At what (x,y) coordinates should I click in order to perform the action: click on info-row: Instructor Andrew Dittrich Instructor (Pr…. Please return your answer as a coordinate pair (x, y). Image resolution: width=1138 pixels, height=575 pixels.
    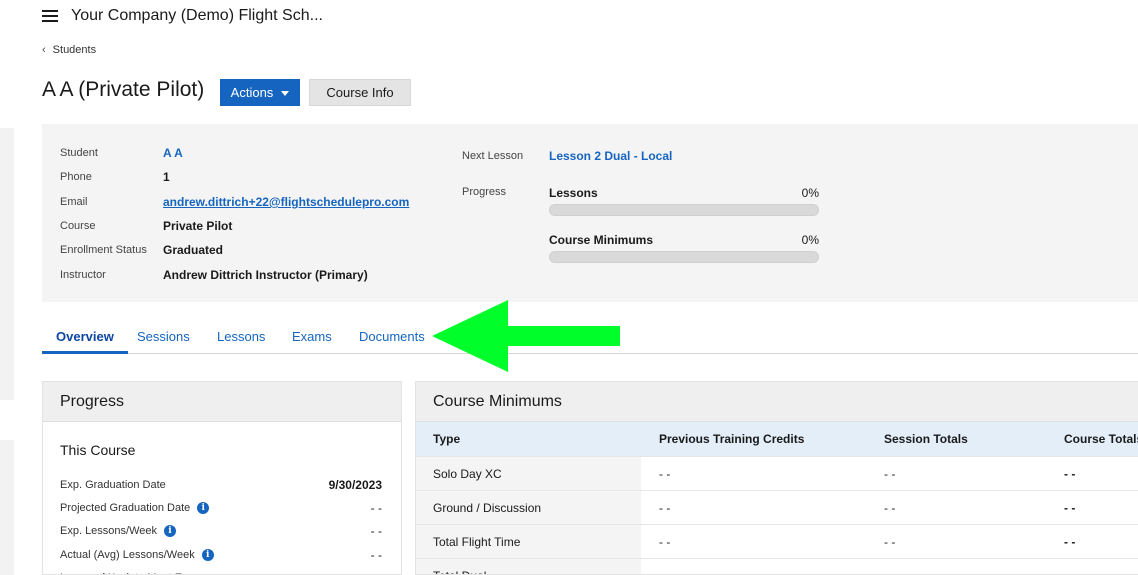
    Looking at the image, I should click on (214, 275).